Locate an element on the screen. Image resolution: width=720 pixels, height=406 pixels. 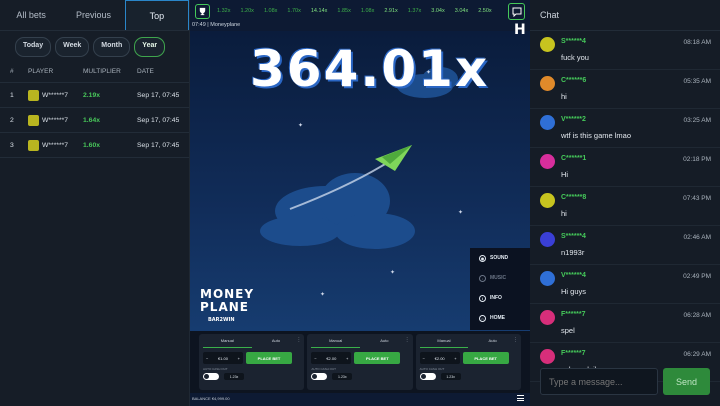
tab-top: Top is located at coordinates (156, 15).